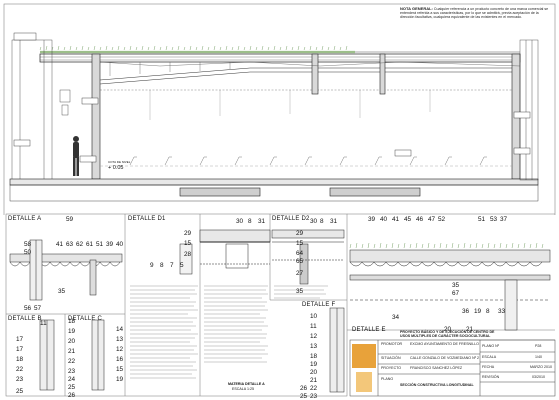 The image size is (559, 400). Describe the element at coordinates (494, 219) in the screenshot. I see `ref-number: 53` at that location.